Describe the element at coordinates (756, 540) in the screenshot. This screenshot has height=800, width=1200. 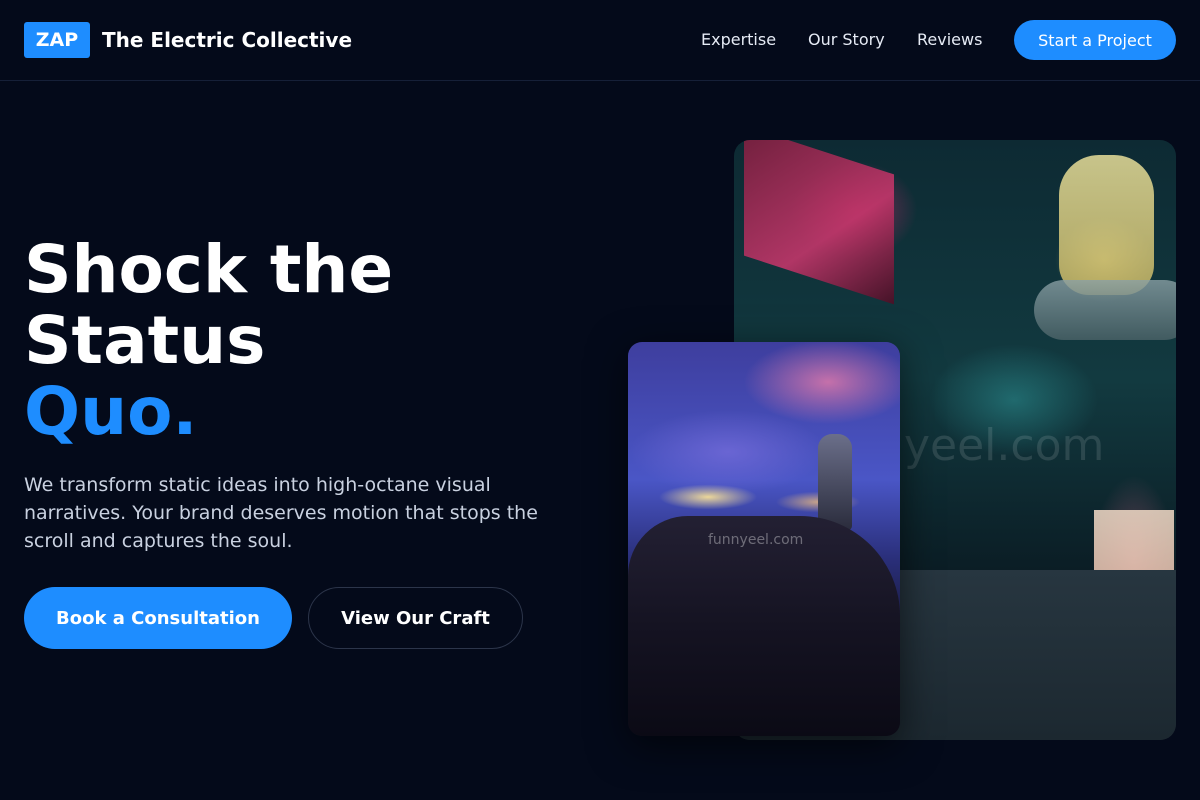
I see `watermark-small: funnyeel.com` at that location.